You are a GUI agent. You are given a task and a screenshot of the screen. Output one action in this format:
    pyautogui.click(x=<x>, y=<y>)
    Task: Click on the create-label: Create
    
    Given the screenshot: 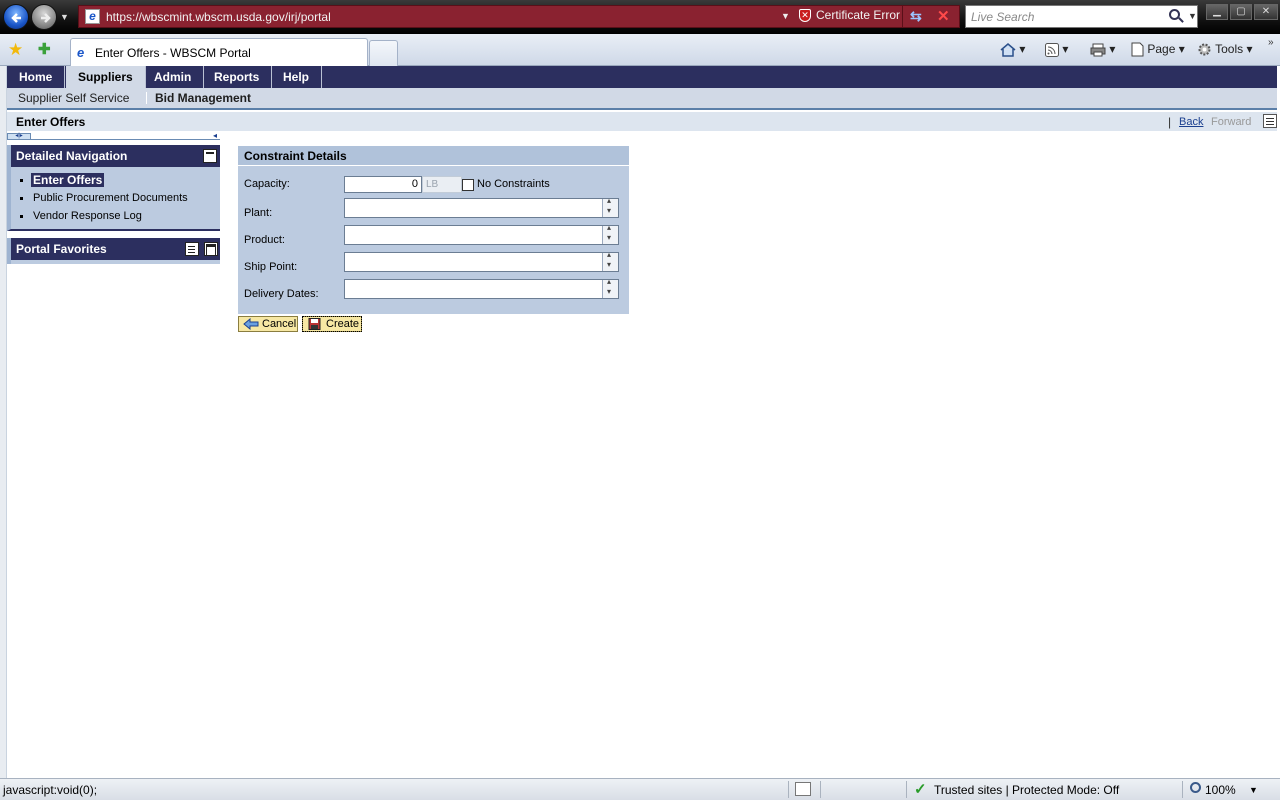 What is the action you would take?
    pyautogui.click(x=343, y=324)
    